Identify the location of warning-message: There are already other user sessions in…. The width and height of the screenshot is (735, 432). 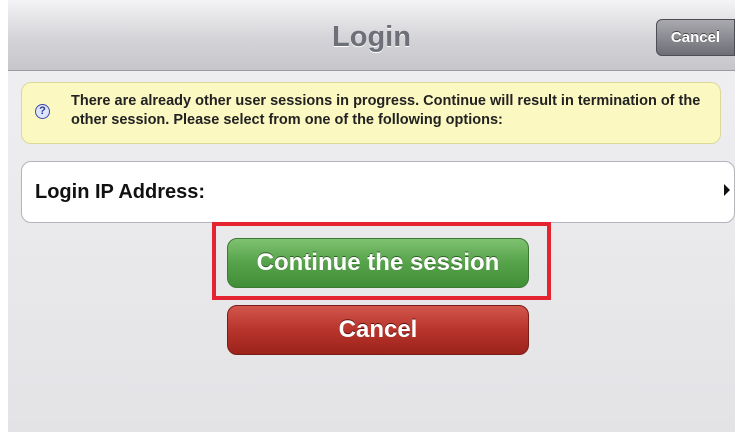
(386, 110).